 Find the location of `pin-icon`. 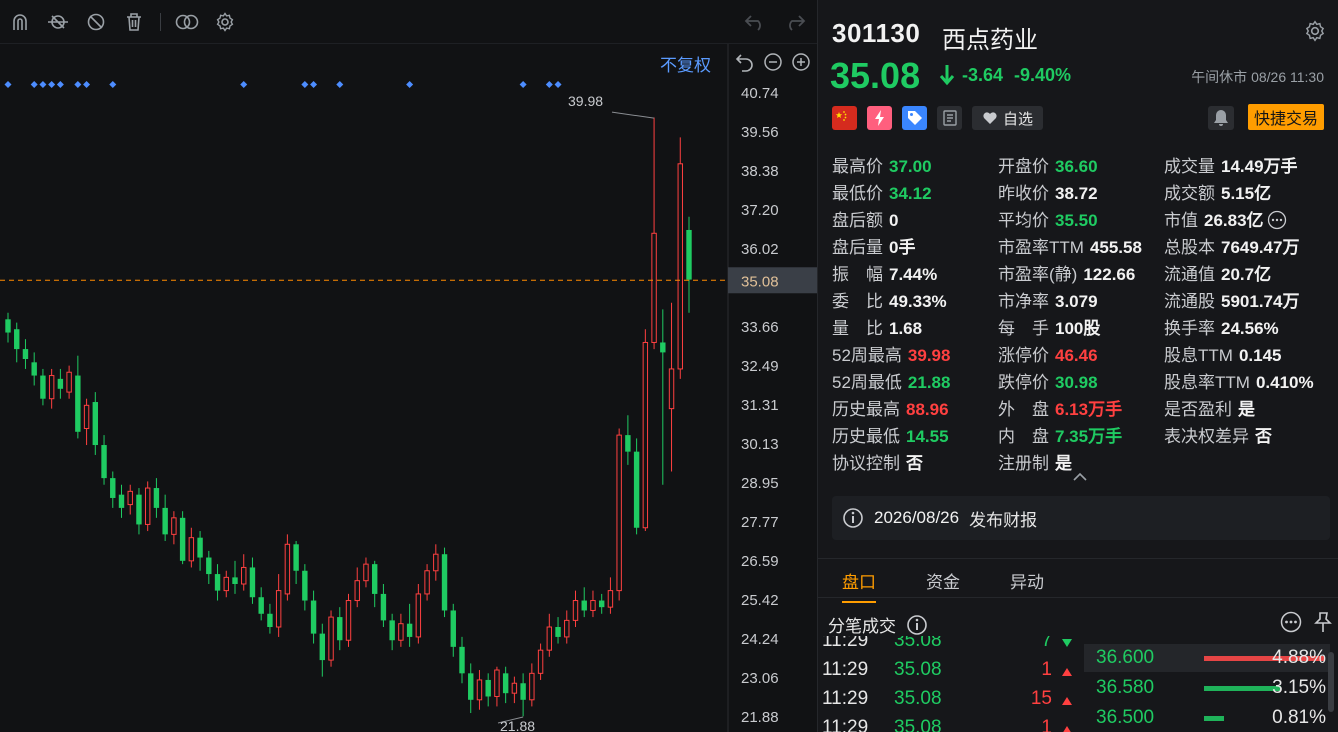

pin-icon is located at coordinates (1323, 622).